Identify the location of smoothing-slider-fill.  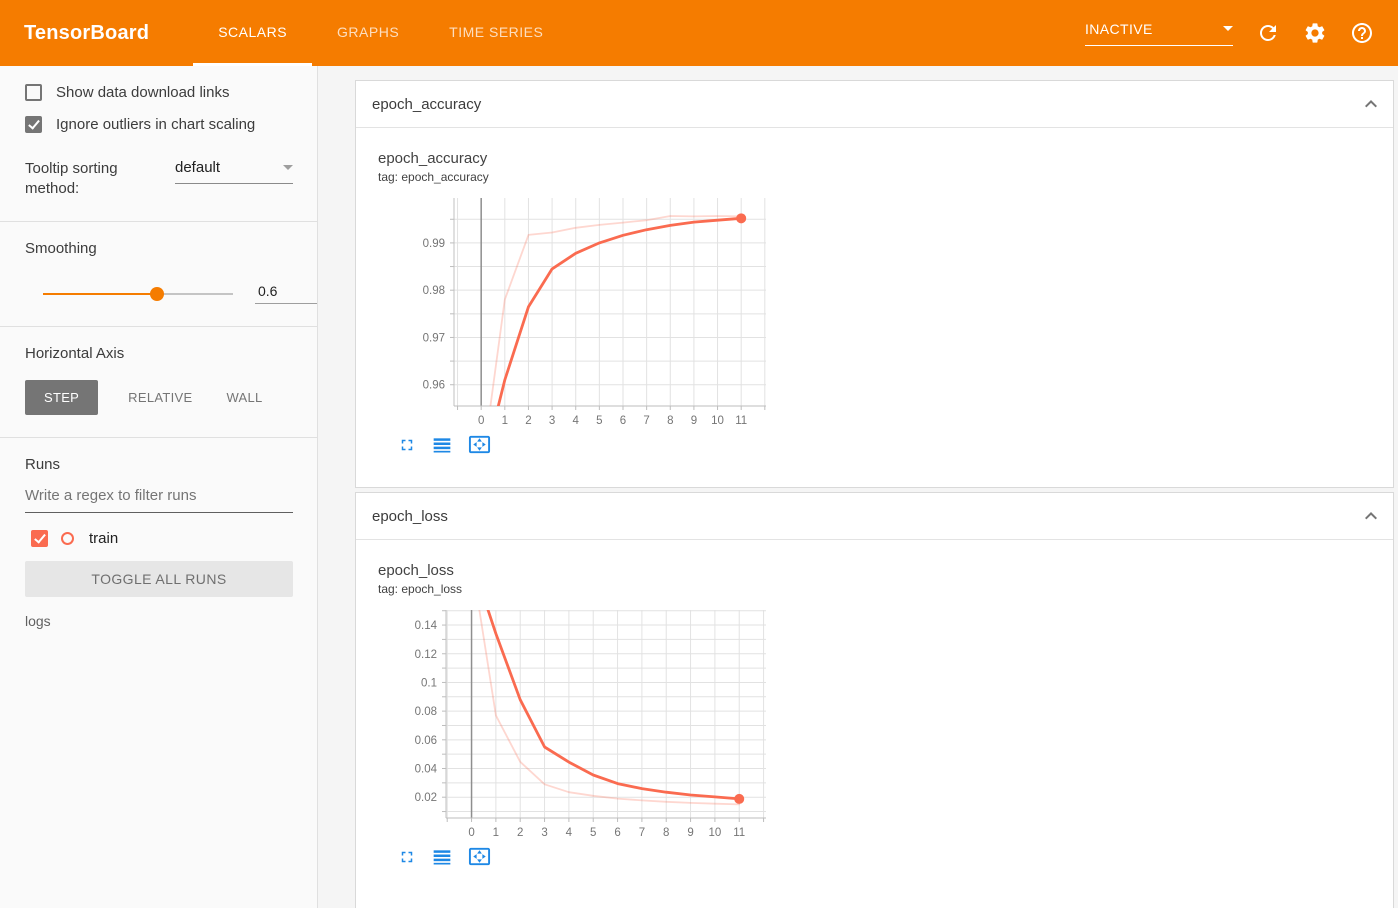
(100, 293).